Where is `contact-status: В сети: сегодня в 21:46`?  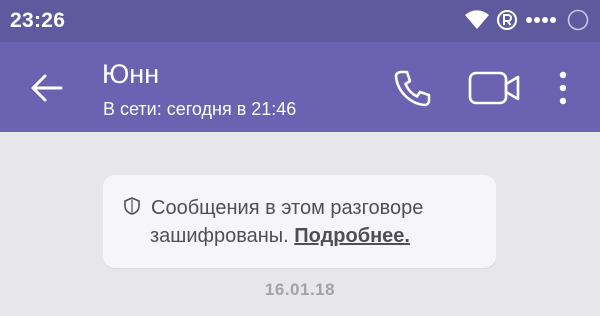
contact-status: В сети: сегодня в 21:46 is located at coordinates (200, 109).